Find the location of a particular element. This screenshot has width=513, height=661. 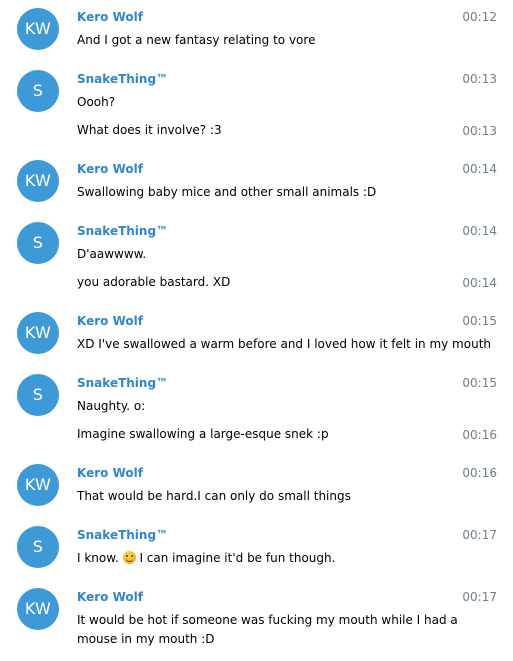

message-time: 00:13 is located at coordinates (479, 79).